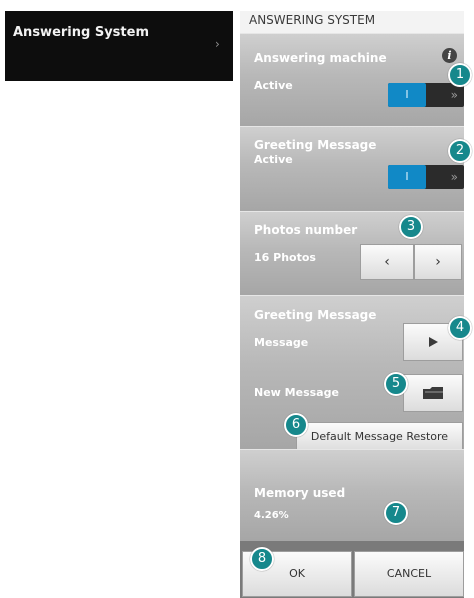  I want to click on callout-badge: 8, so click(262, 559).